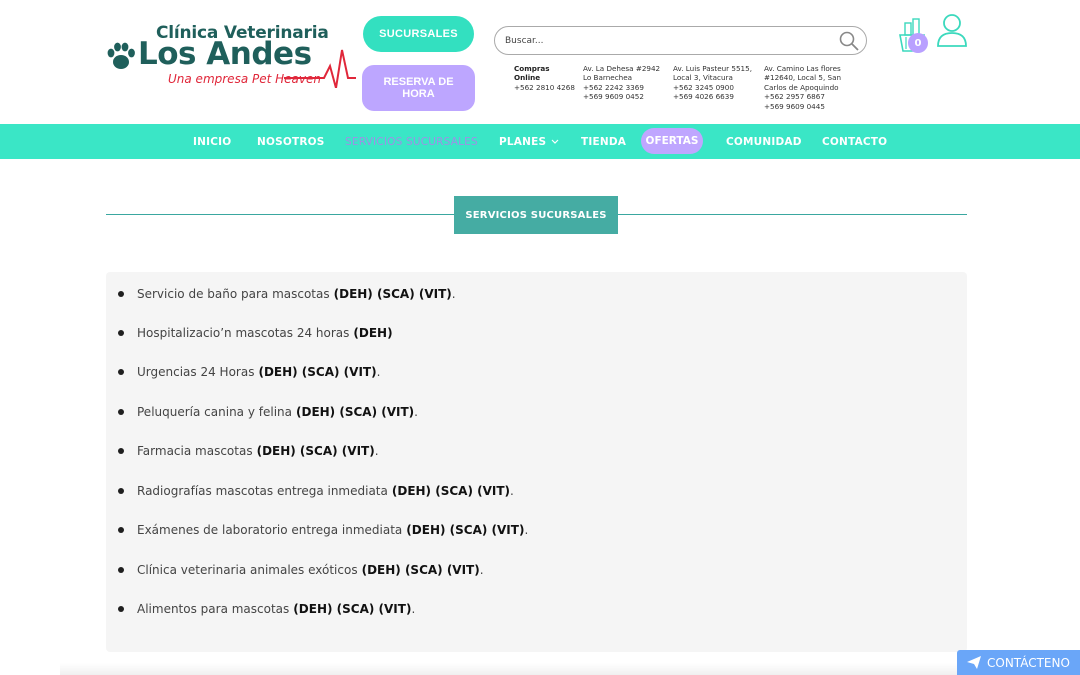  I want to click on contact-phone: +569 4026 6639, so click(712, 96).